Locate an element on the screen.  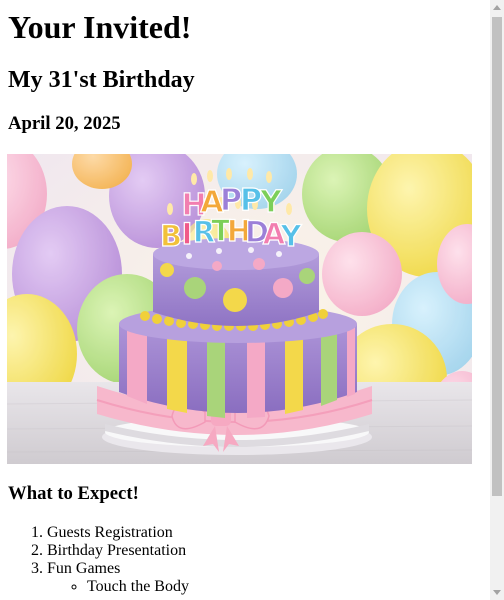
what-to-expect-heading: What to Expect! is located at coordinates (73, 493).